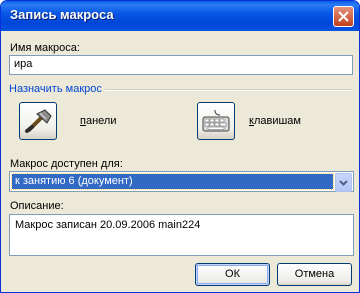  What do you see at coordinates (98, 121) in the screenshot?
I see `assign-toolbar-label: панели` at bounding box center [98, 121].